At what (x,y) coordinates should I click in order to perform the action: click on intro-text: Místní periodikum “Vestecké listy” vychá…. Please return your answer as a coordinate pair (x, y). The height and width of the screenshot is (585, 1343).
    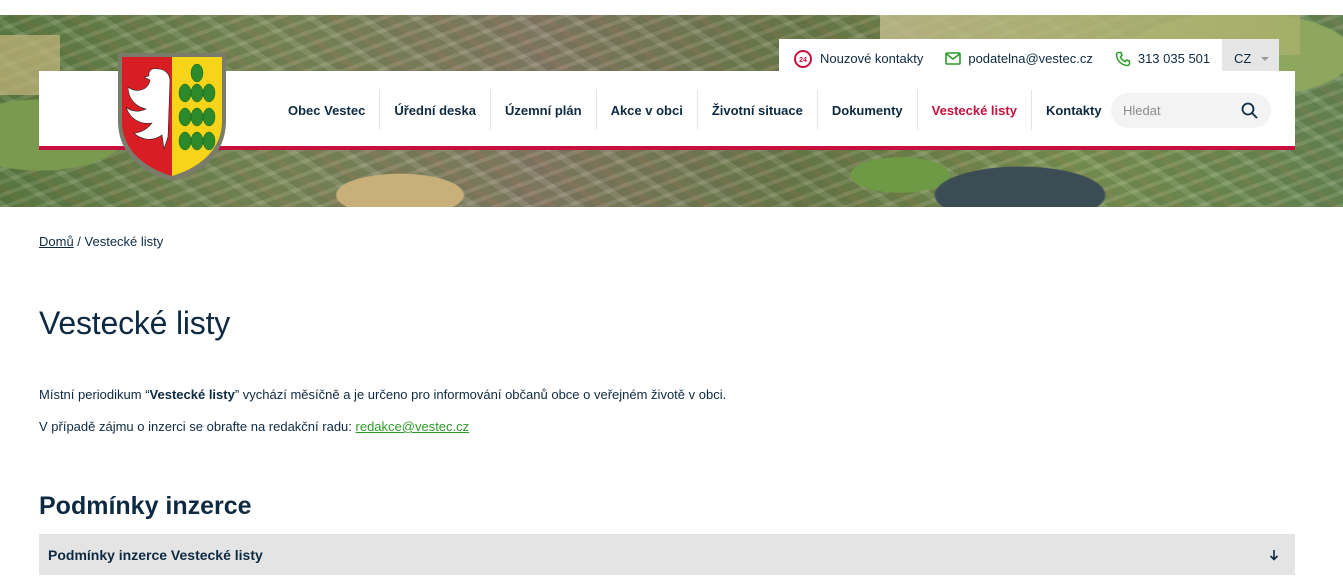
    Looking at the image, I should click on (382, 394).